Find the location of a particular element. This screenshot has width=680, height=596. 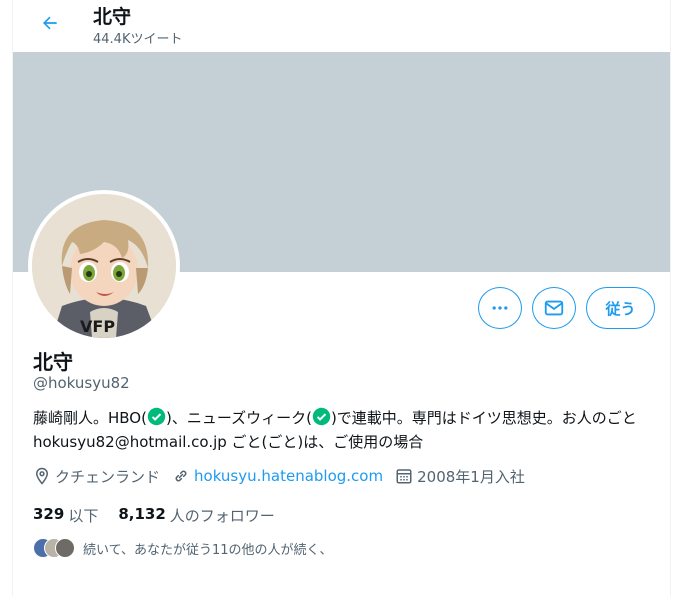

bio-text-2: )、ニューズウィーク( is located at coordinates (238, 418).